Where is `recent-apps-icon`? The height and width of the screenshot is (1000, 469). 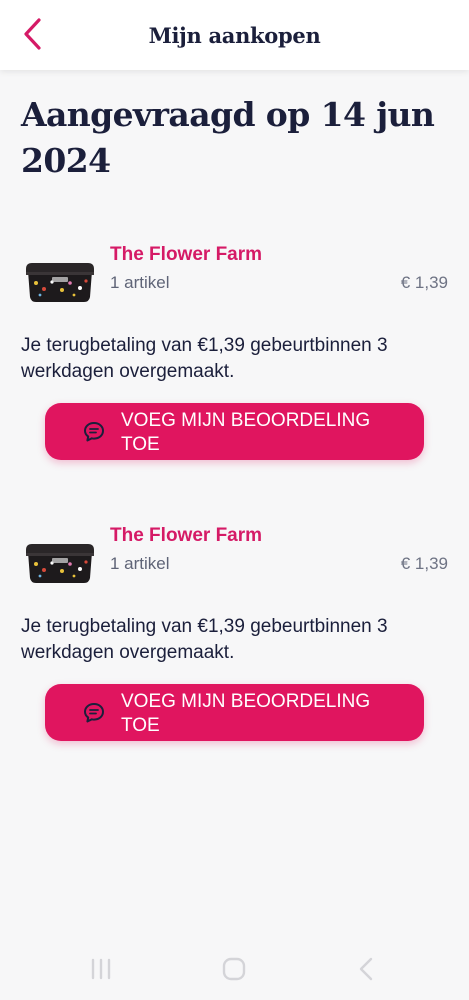
recent-apps-icon is located at coordinates (101, 969).